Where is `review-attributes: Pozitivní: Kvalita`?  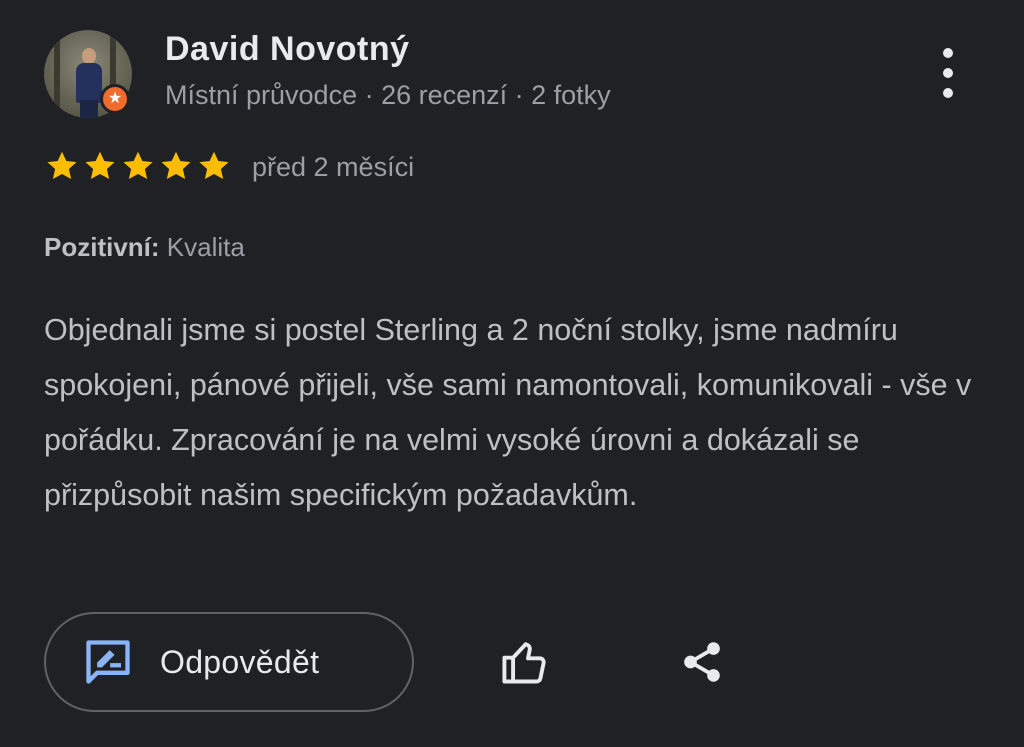
review-attributes: Pozitivní: Kvalita is located at coordinates (144, 247).